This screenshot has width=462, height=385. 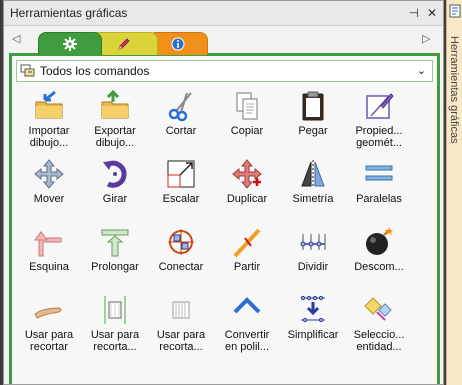 I want to click on command-label: Conectar, so click(x=181, y=267).